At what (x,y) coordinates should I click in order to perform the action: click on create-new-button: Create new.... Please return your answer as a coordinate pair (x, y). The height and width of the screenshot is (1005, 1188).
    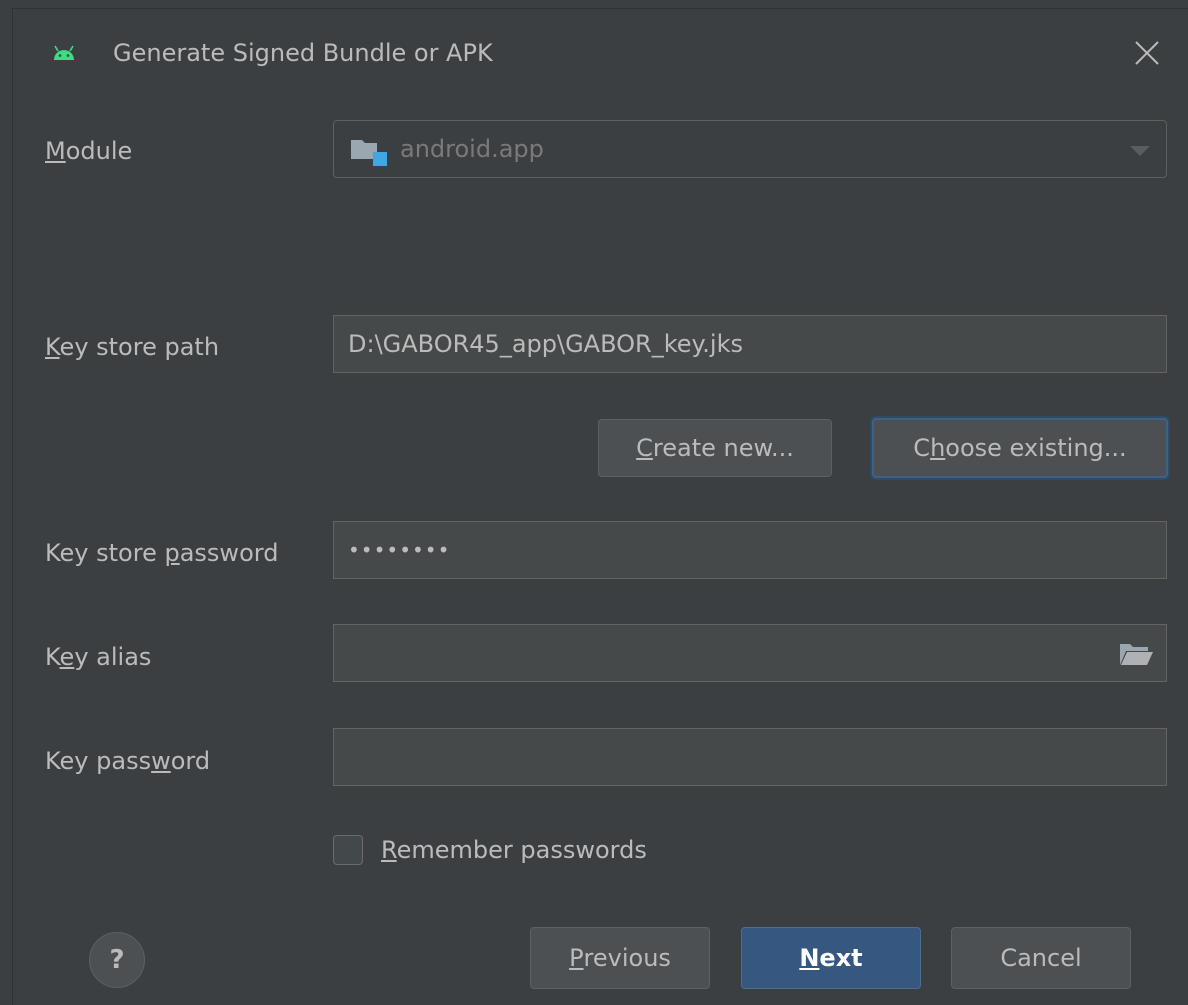
    Looking at the image, I should click on (715, 448).